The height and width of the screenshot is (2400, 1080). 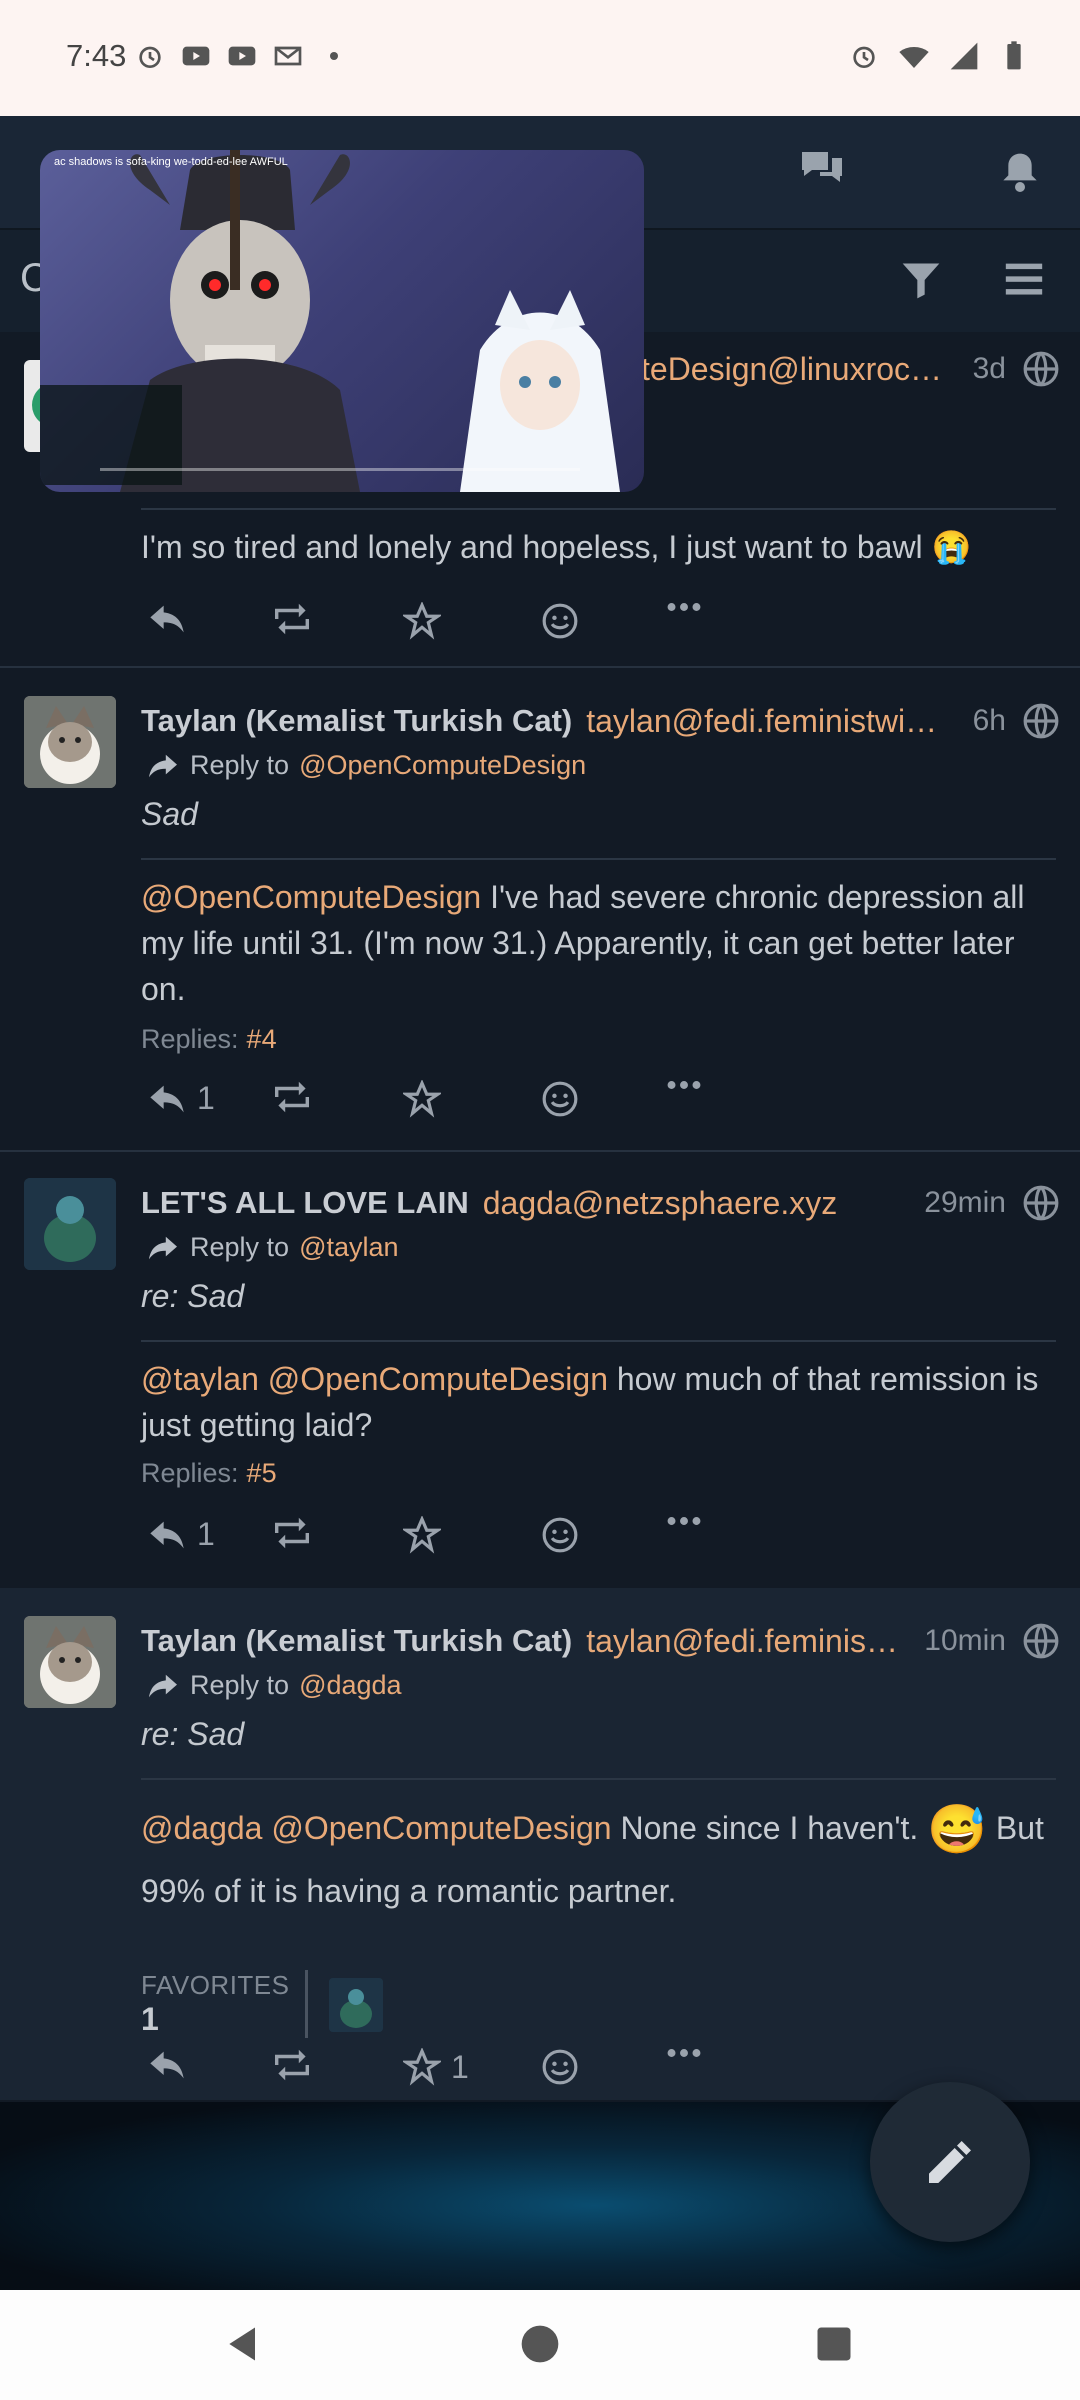 I want to click on chat-icon, so click(x=822, y=168).